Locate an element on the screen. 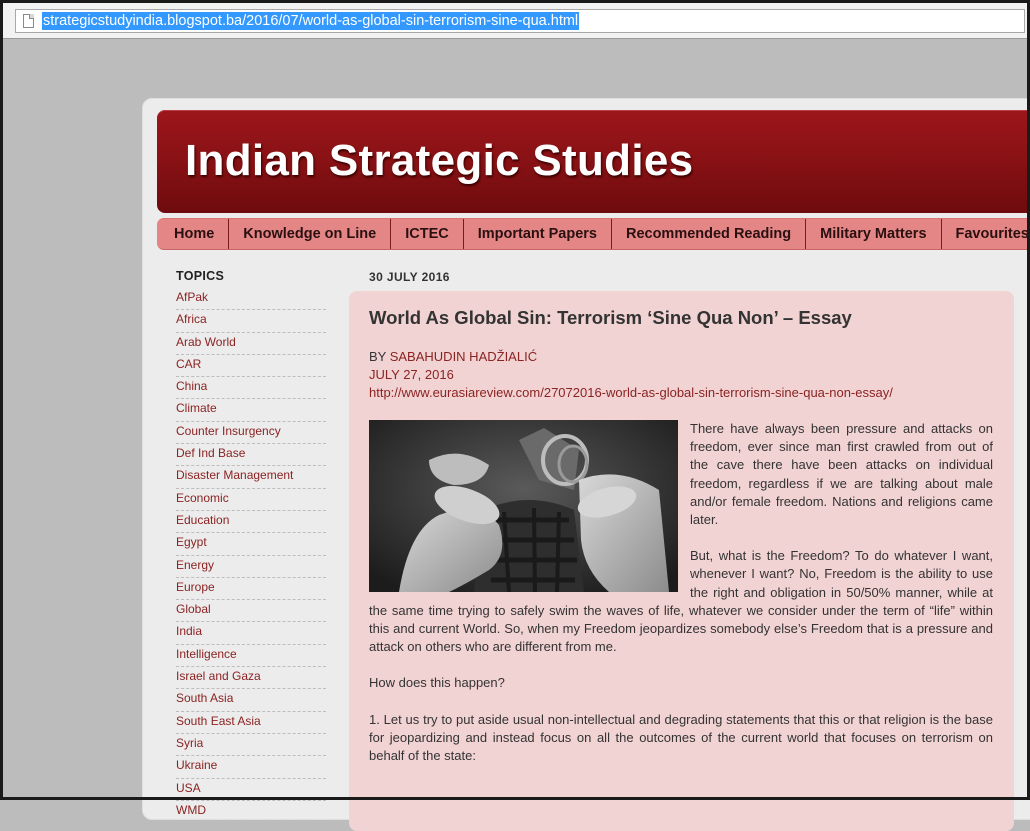  topic-link: China is located at coordinates (251, 389).